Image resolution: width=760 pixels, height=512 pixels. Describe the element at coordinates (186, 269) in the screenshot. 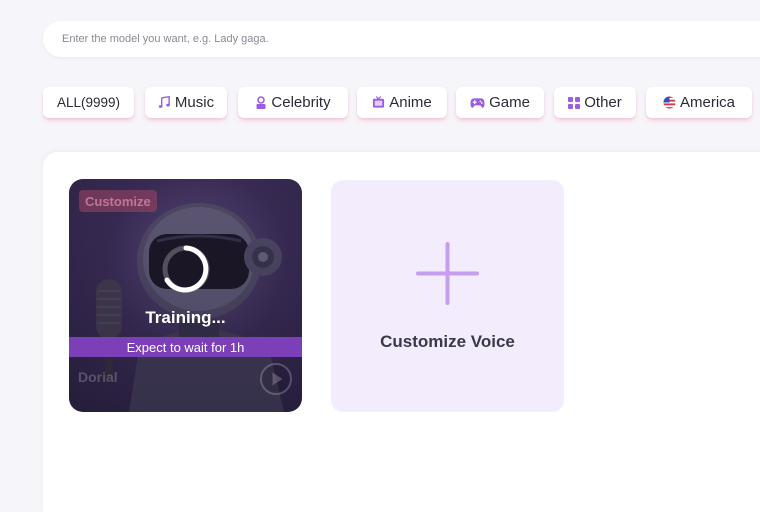

I see `loading-spinner-icon` at that location.